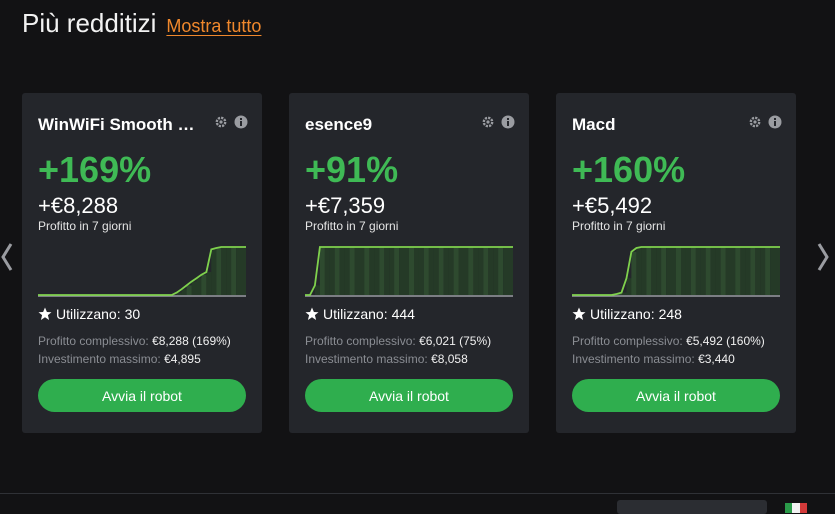 This screenshot has width=835, height=514. What do you see at coordinates (627, 314) in the screenshot?
I see `users-row: Utilizzano: 248` at bounding box center [627, 314].